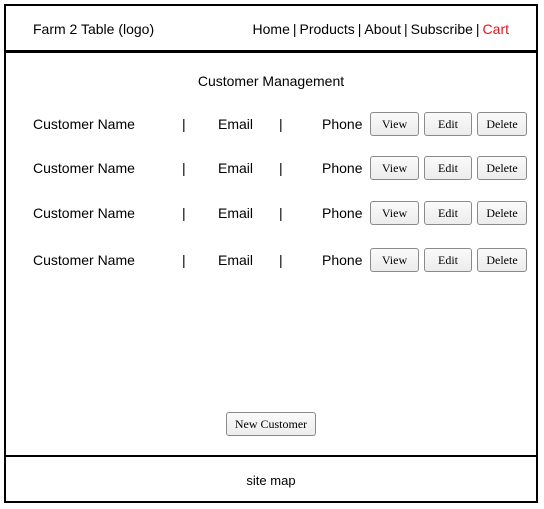  I want to click on nav-home-link: Home, so click(271, 29).